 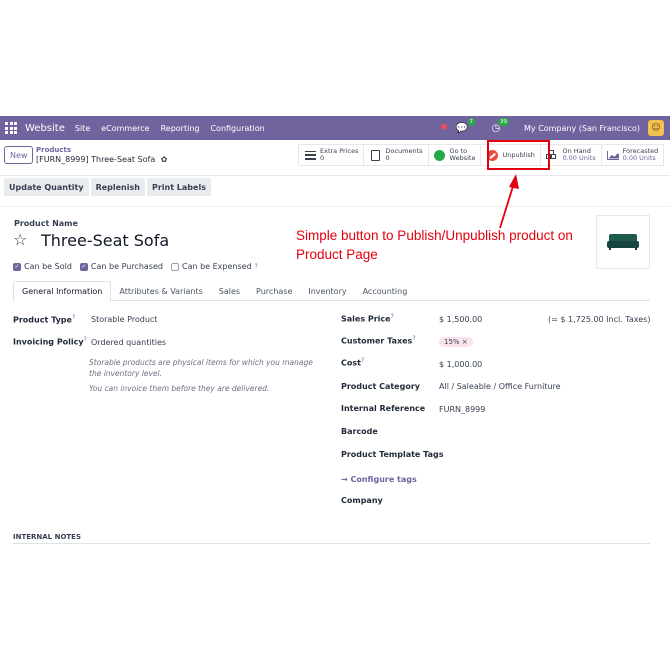 I want to click on cost-field: Cost?, so click(x=352, y=362).